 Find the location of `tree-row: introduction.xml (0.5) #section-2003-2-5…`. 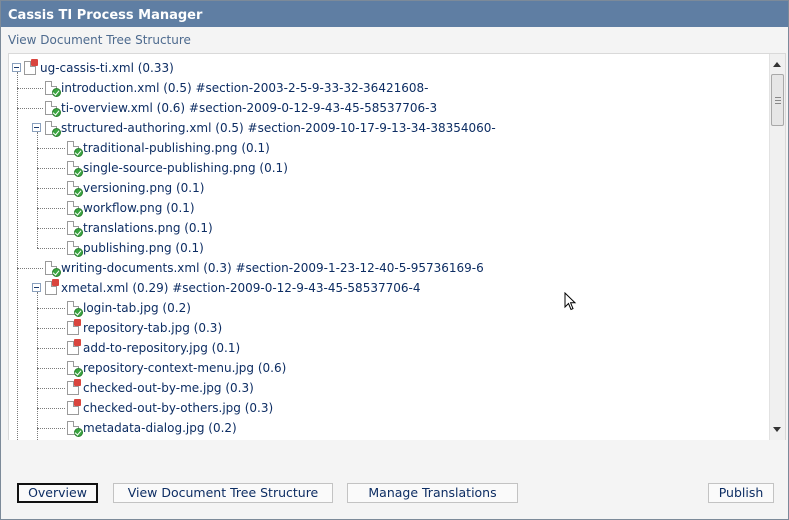

tree-row: introduction.xml (0.5) #section-2003-2-5… is located at coordinates (379, 88).